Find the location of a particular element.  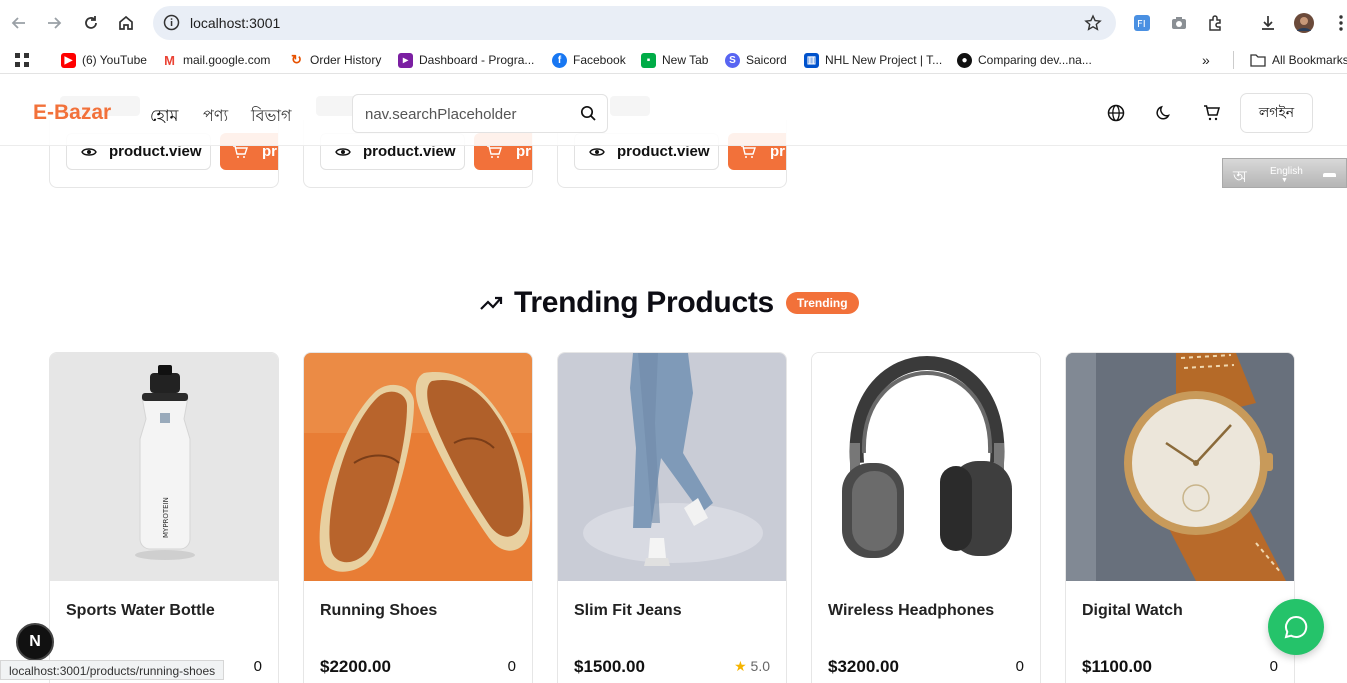

download-icon is located at coordinates (1268, 23).